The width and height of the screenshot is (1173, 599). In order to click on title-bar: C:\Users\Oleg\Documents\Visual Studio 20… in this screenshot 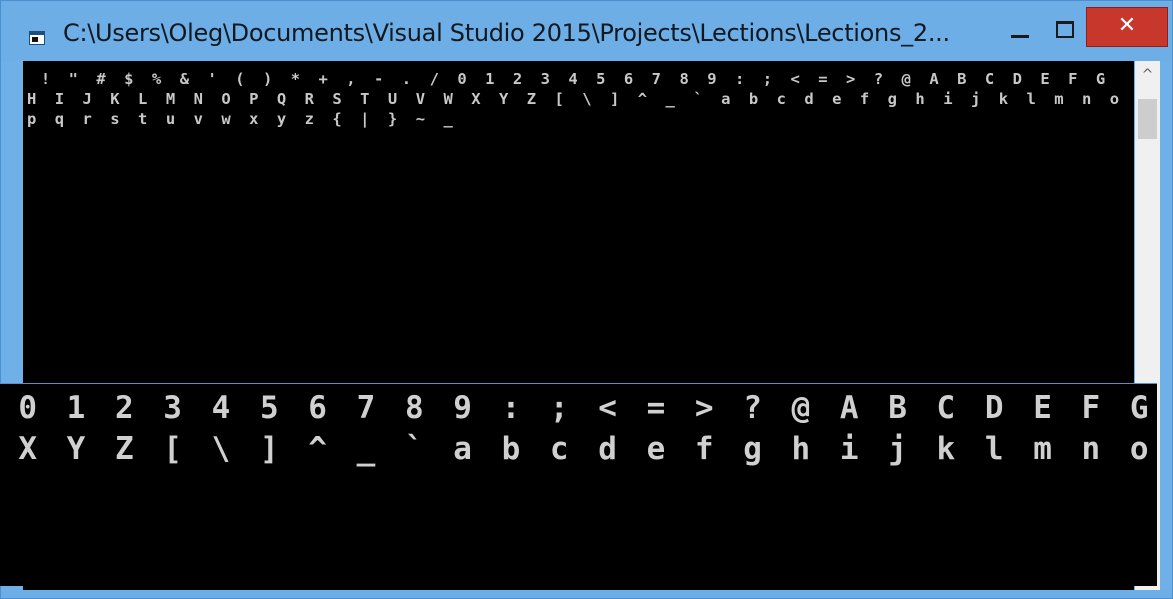, I will do `click(586, 31)`.